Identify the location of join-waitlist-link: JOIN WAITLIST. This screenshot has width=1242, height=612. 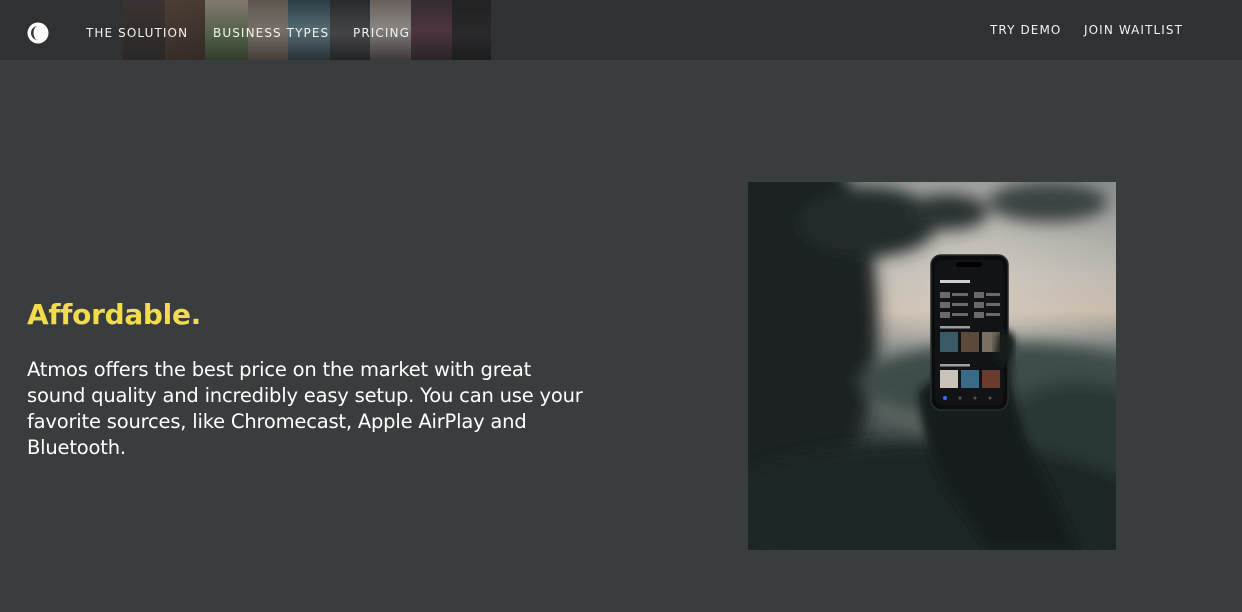
(1133, 30).